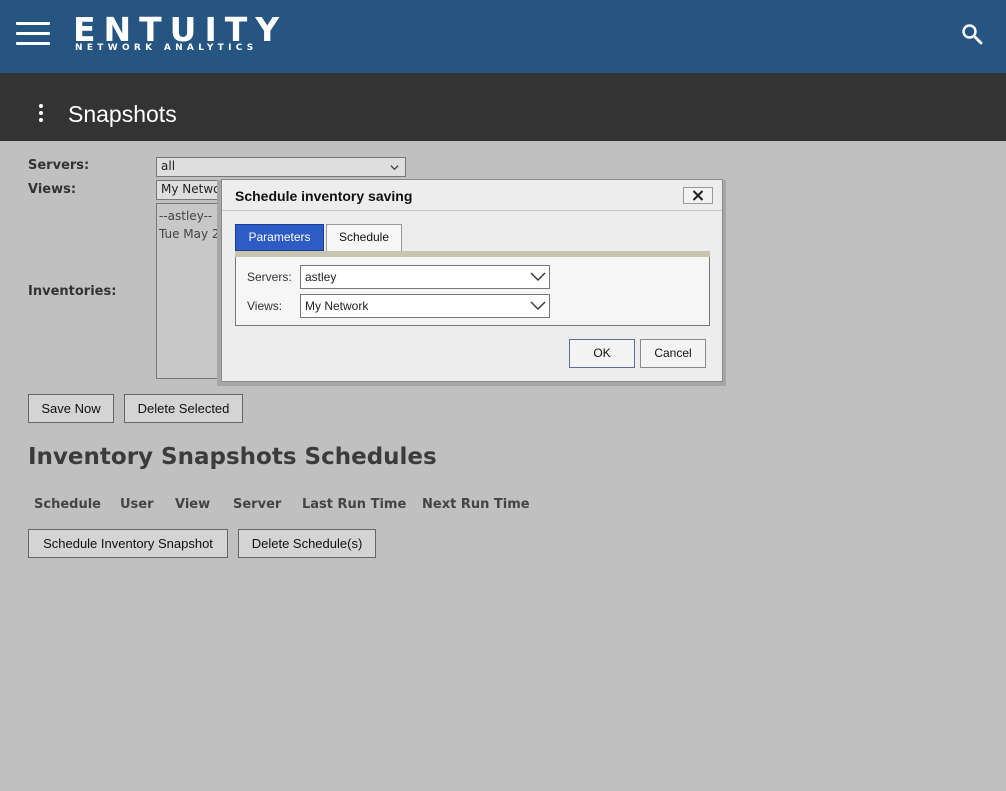 Image resolution: width=1006 pixels, height=791 pixels. Describe the element at coordinates (972, 34) in the screenshot. I see `search-icon` at that location.